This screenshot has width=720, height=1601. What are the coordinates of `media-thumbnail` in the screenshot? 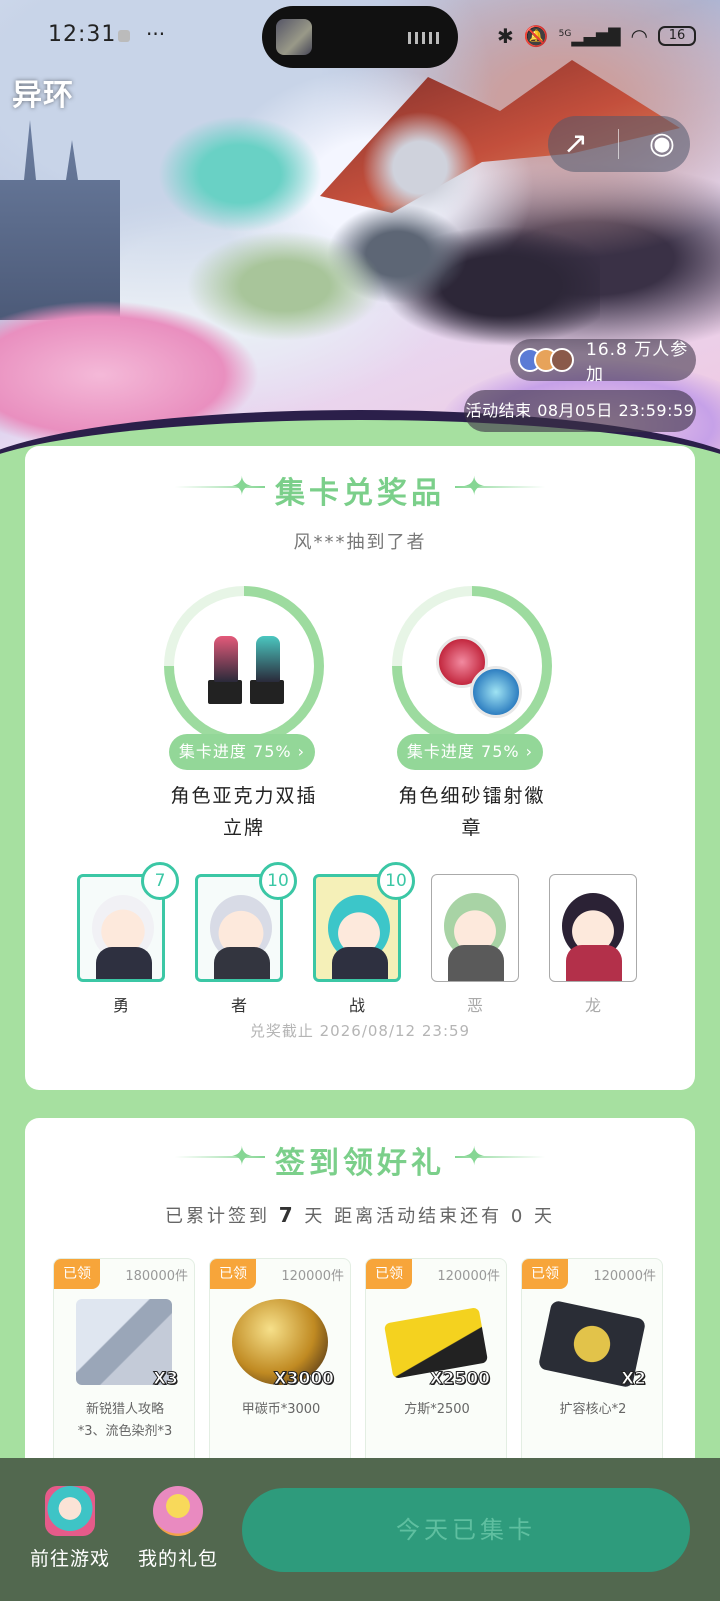 It's located at (294, 37).